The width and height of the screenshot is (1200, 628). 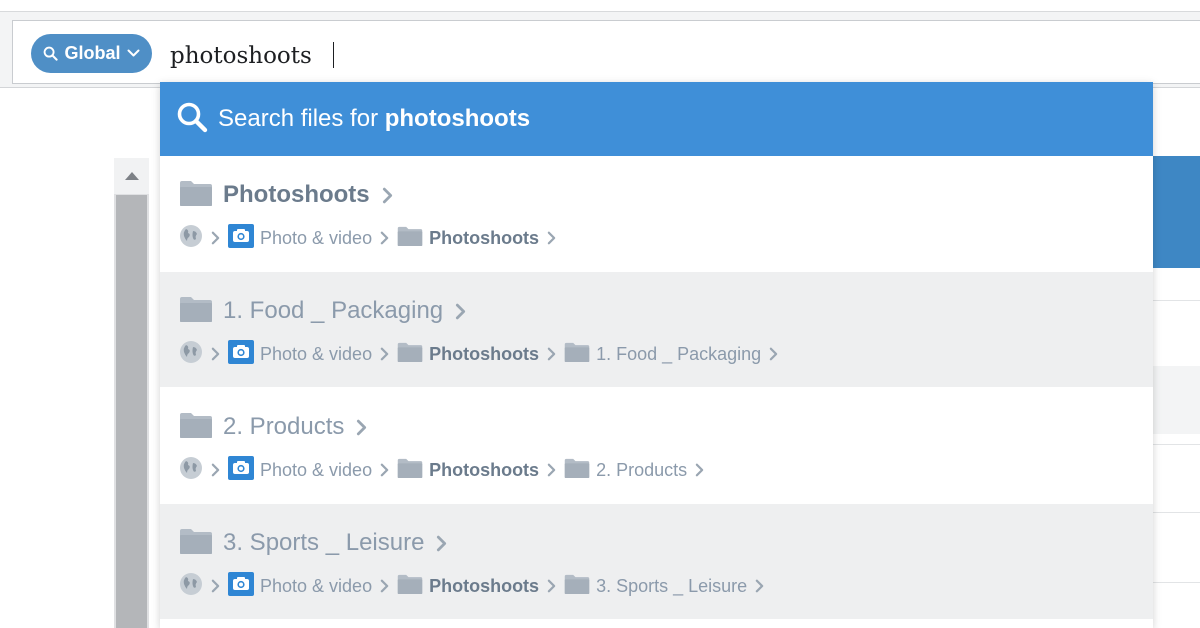 I want to click on search-input, so click(x=657, y=56).